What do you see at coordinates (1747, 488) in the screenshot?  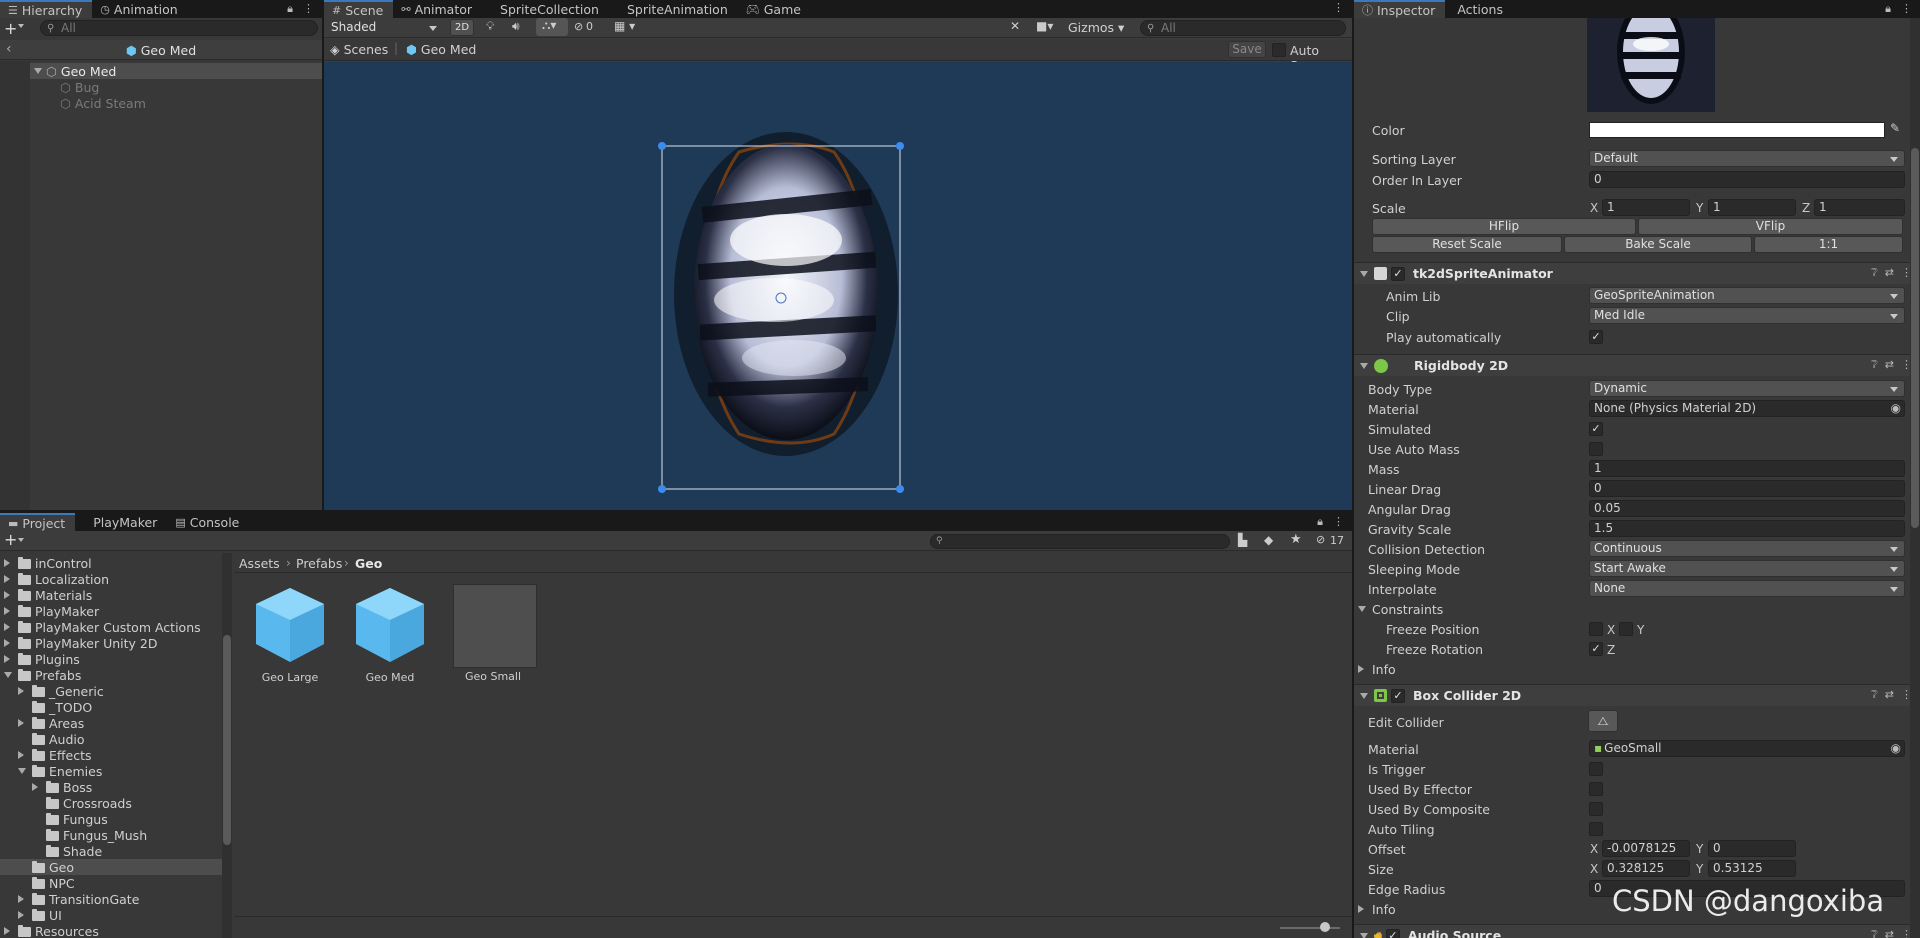 I see `linear-drag-field: 0` at bounding box center [1747, 488].